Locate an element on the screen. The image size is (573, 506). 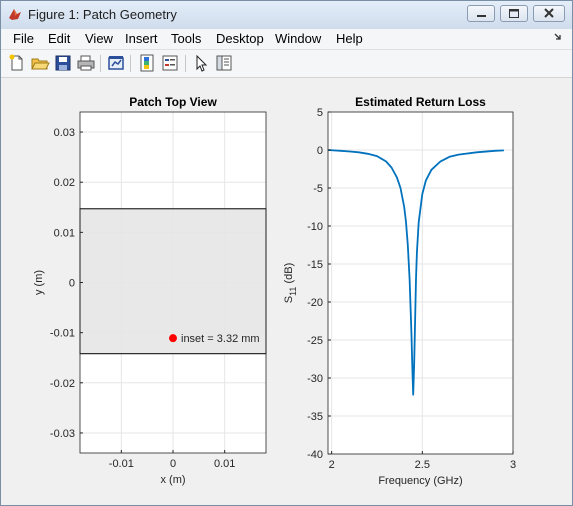
menu-window: Window is located at coordinates (298, 38).